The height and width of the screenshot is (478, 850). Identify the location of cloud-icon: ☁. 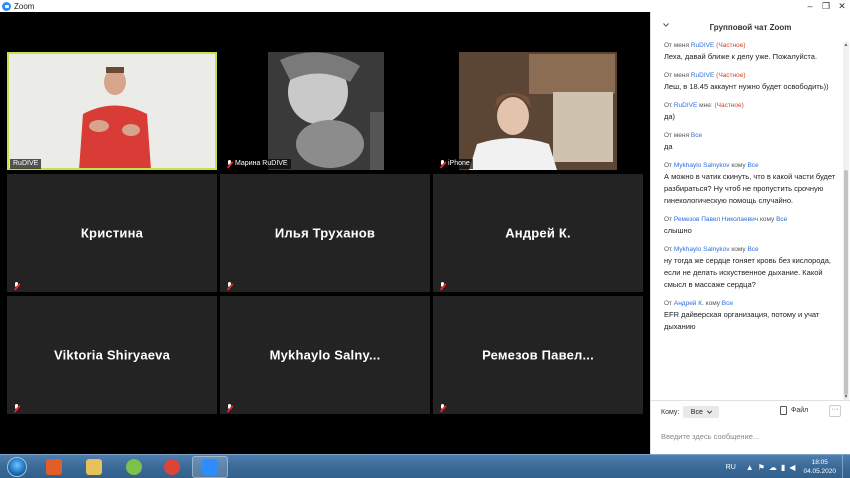
(773, 467).